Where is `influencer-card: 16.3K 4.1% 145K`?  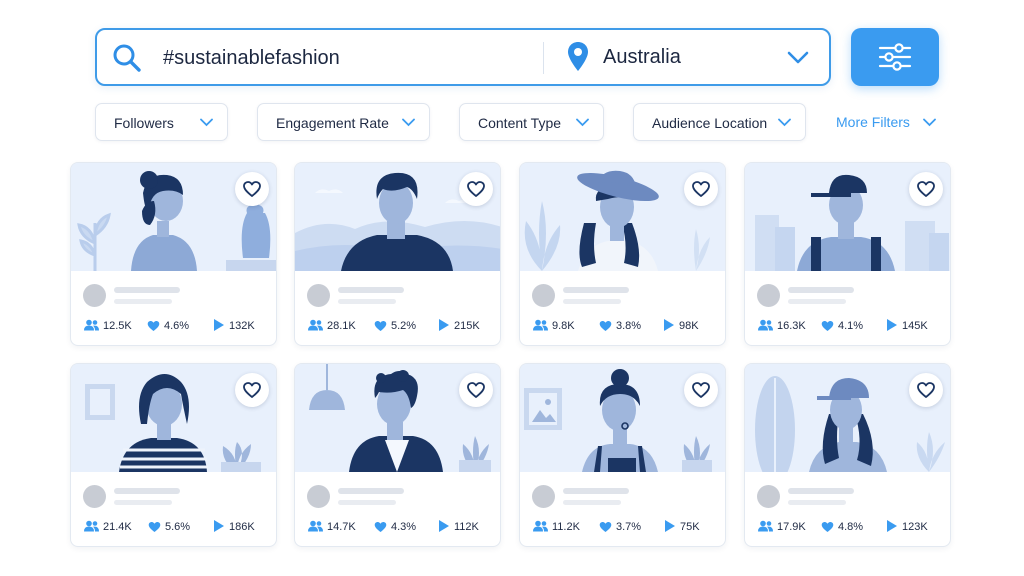
influencer-card: 16.3K 4.1% 145K is located at coordinates (847, 254).